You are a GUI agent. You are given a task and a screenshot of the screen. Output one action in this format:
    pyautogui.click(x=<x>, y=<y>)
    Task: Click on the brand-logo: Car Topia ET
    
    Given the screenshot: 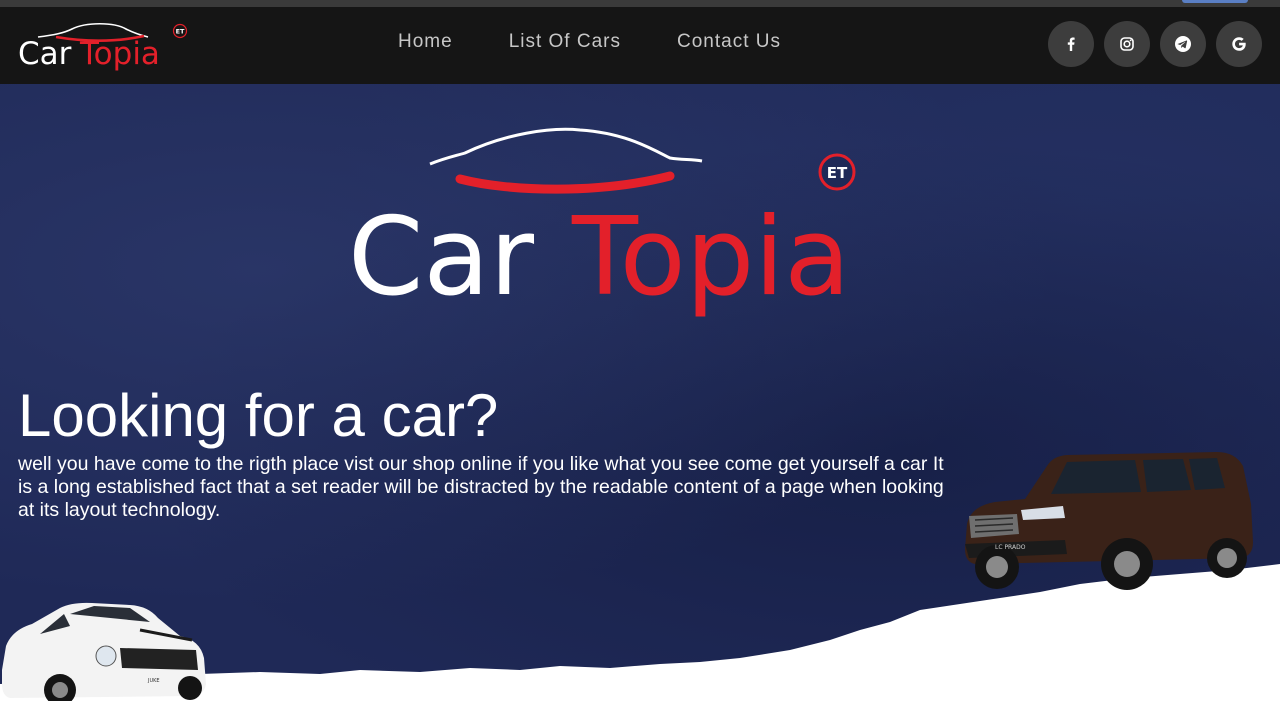 What is the action you would take?
    pyautogui.click(x=102, y=45)
    